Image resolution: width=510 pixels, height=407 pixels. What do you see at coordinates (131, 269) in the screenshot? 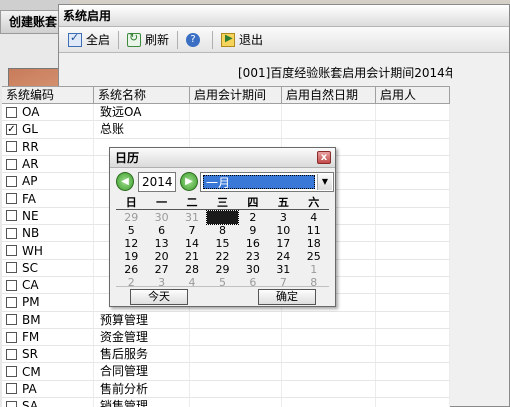
I see `calendar-day: 26` at bounding box center [131, 269].